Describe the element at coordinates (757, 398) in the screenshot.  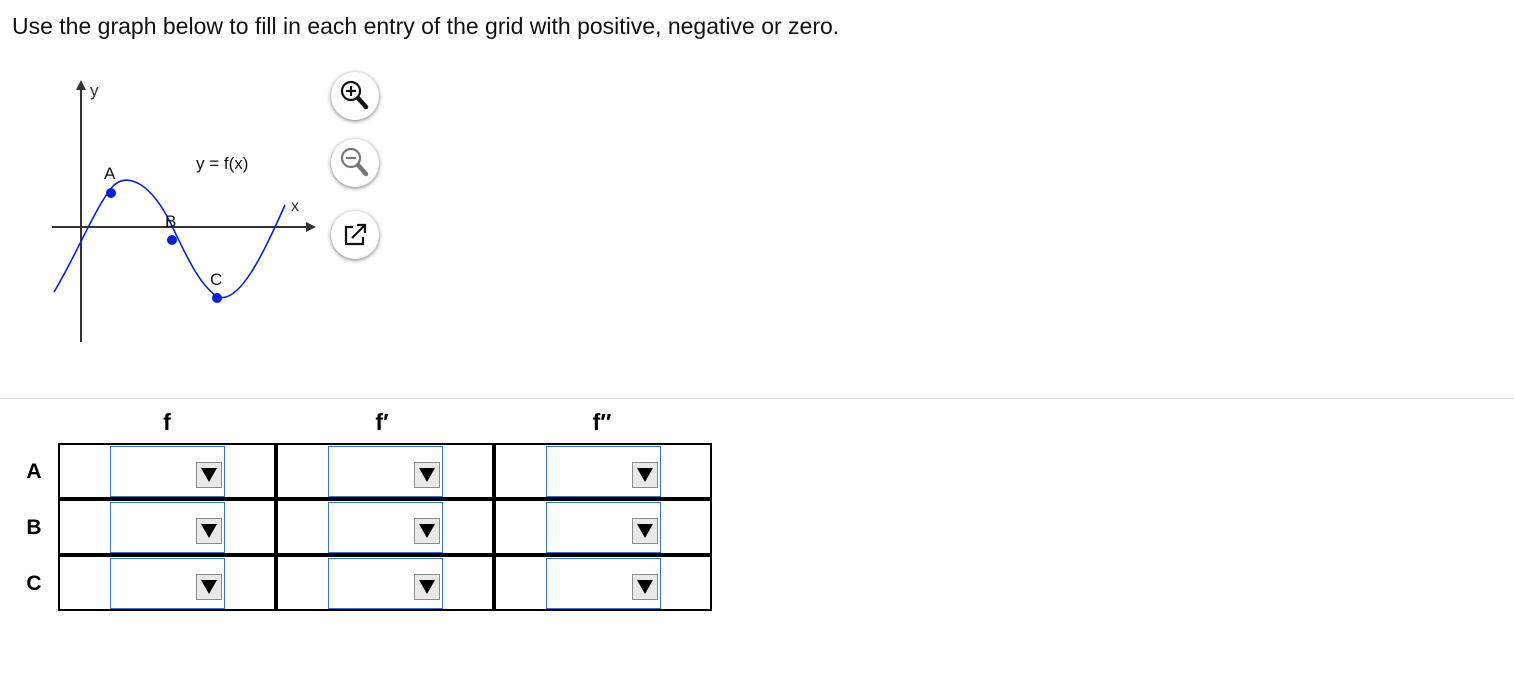
I see `section-divider` at that location.